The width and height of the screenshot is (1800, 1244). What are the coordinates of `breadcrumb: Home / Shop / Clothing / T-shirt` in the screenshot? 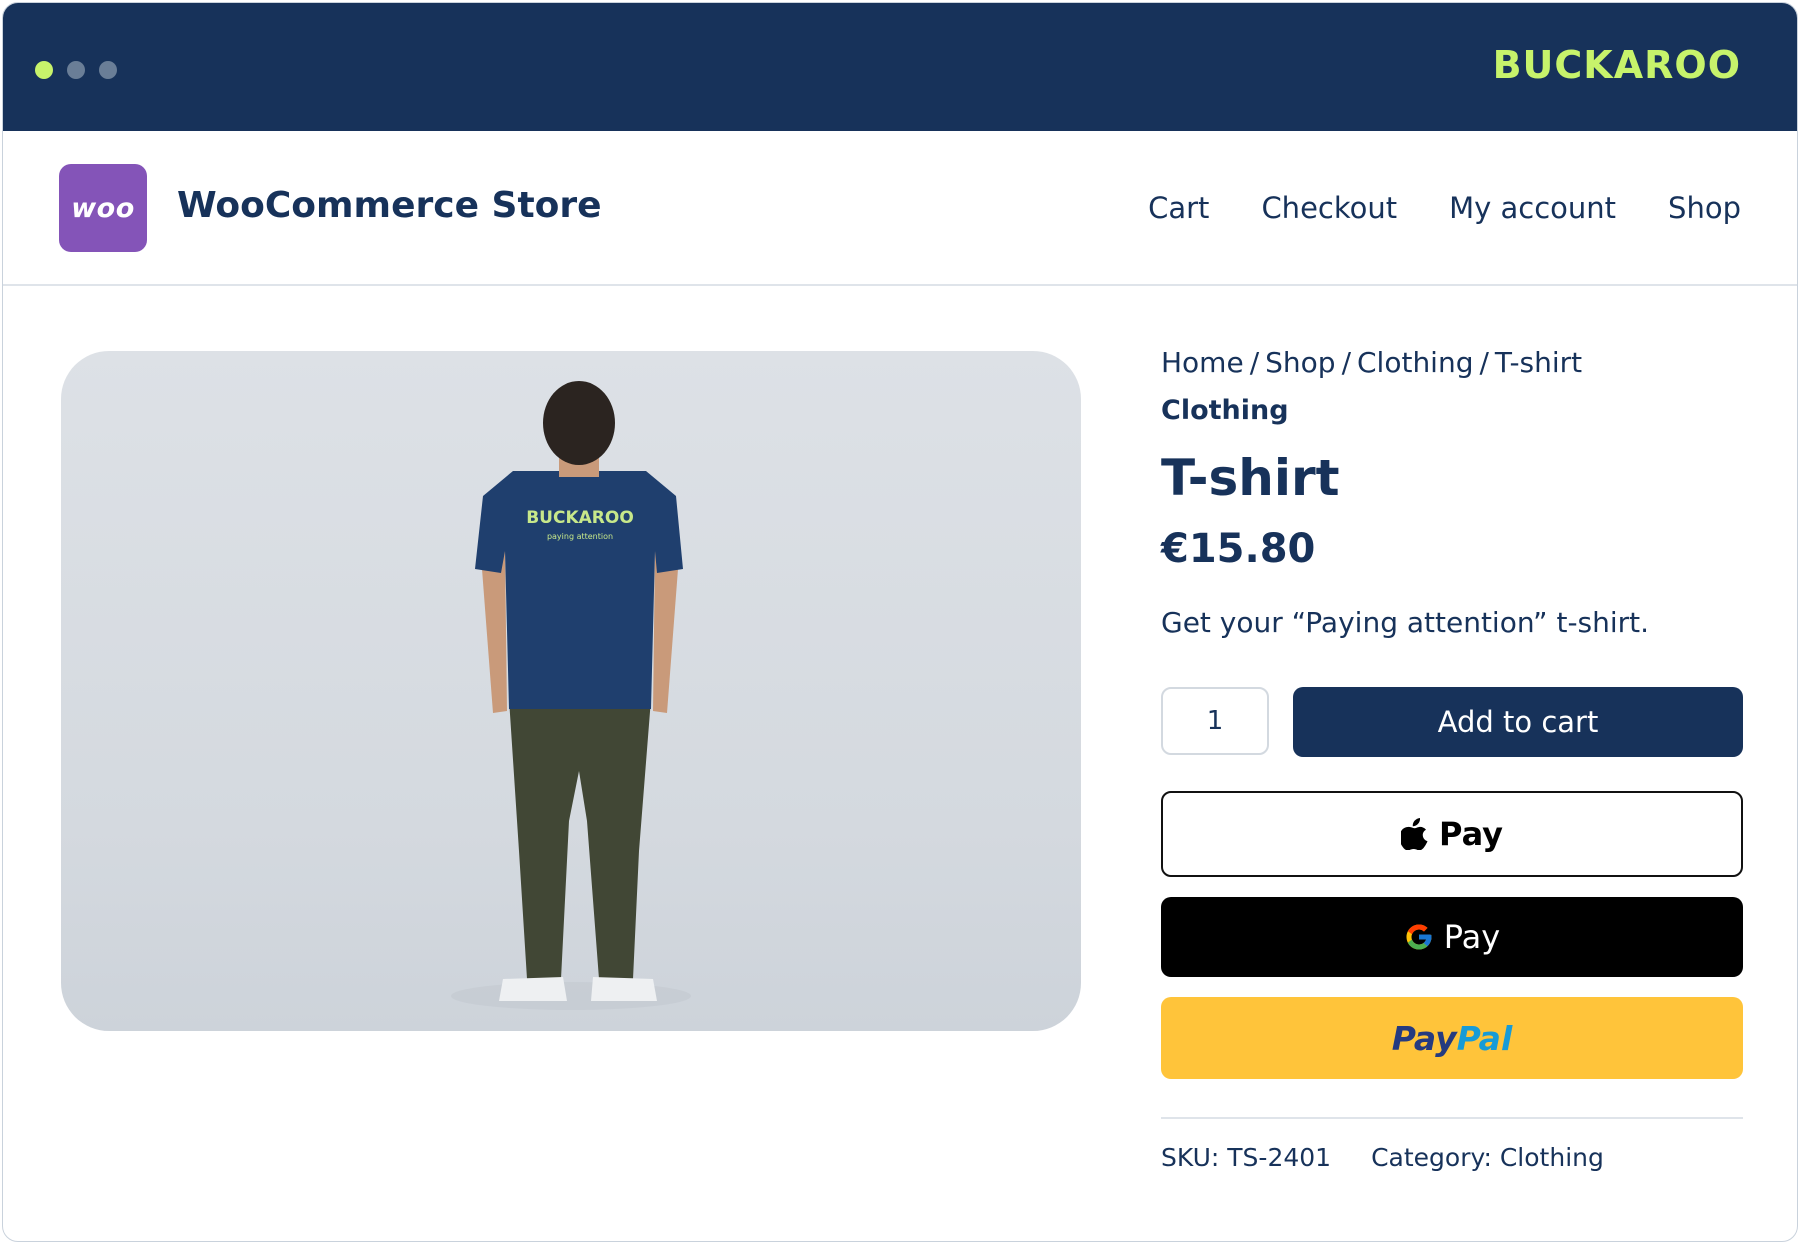 It's located at (1372, 362).